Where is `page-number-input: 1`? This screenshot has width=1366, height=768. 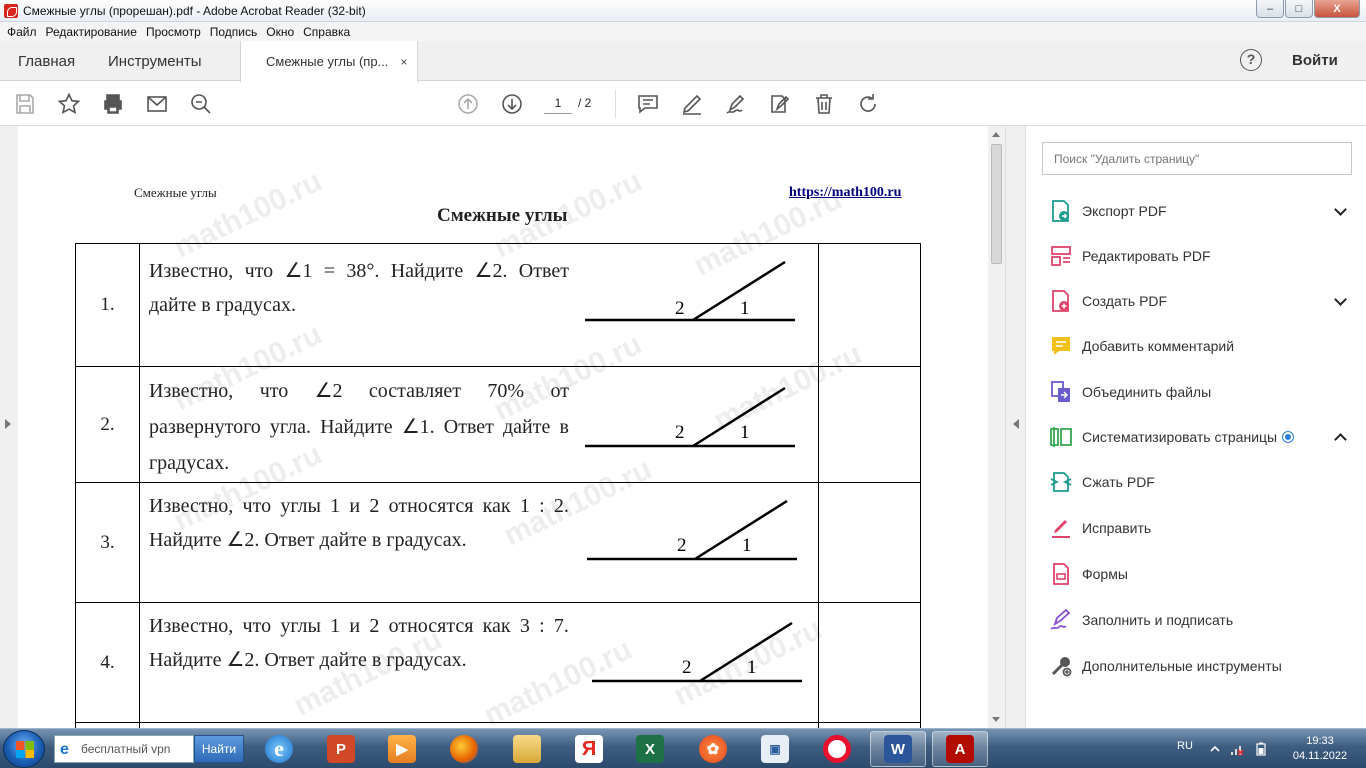 page-number-input: 1 is located at coordinates (558, 103).